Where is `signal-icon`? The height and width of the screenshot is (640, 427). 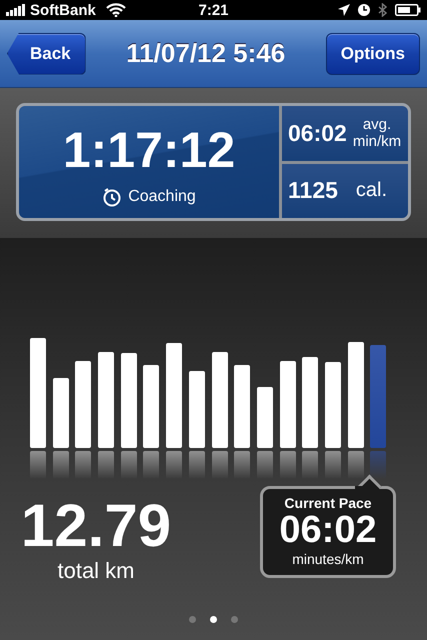 signal-icon is located at coordinates (16, 10).